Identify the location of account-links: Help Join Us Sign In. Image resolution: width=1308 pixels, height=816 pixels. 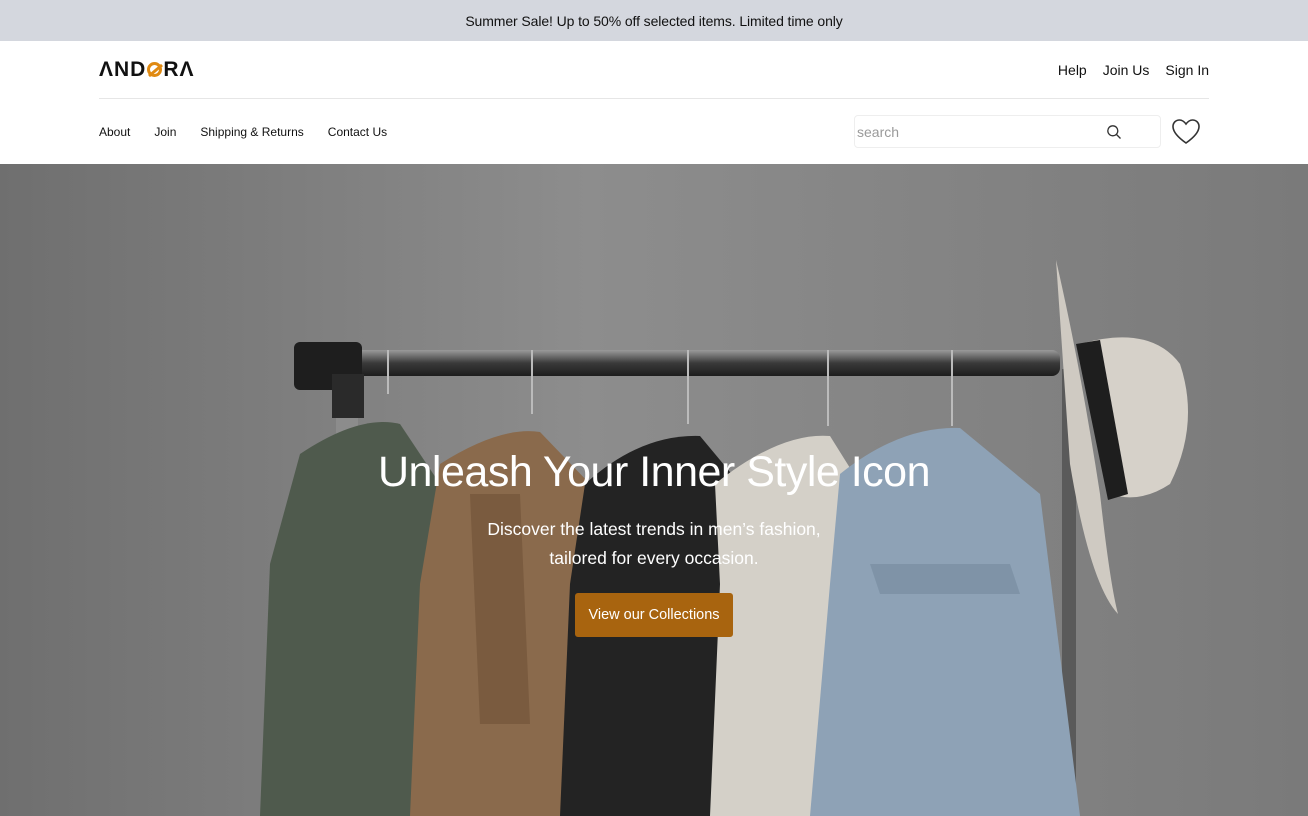
(1133, 70).